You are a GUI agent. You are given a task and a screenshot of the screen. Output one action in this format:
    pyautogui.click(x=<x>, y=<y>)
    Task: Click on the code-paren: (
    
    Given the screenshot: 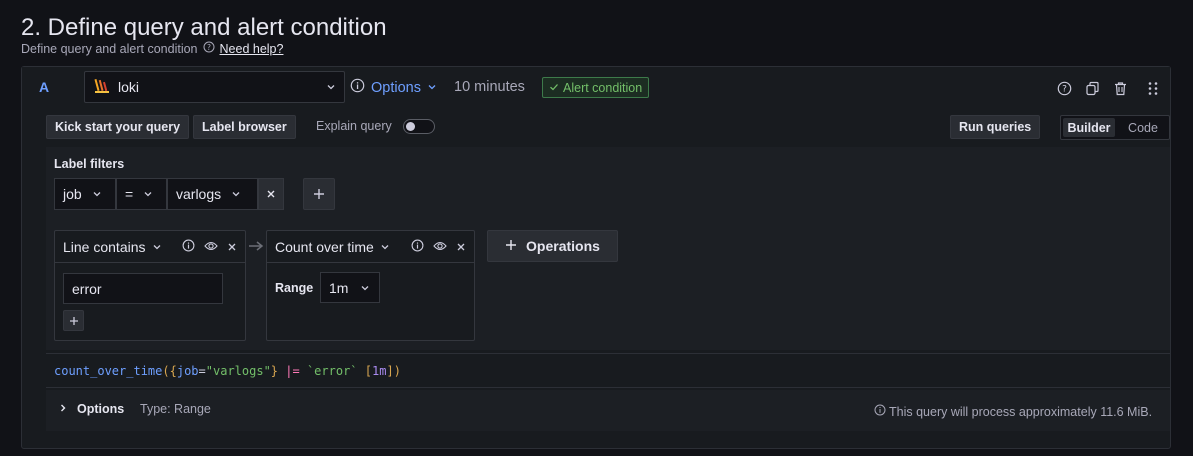 What is the action you would take?
    pyautogui.click(x=166, y=370)
    